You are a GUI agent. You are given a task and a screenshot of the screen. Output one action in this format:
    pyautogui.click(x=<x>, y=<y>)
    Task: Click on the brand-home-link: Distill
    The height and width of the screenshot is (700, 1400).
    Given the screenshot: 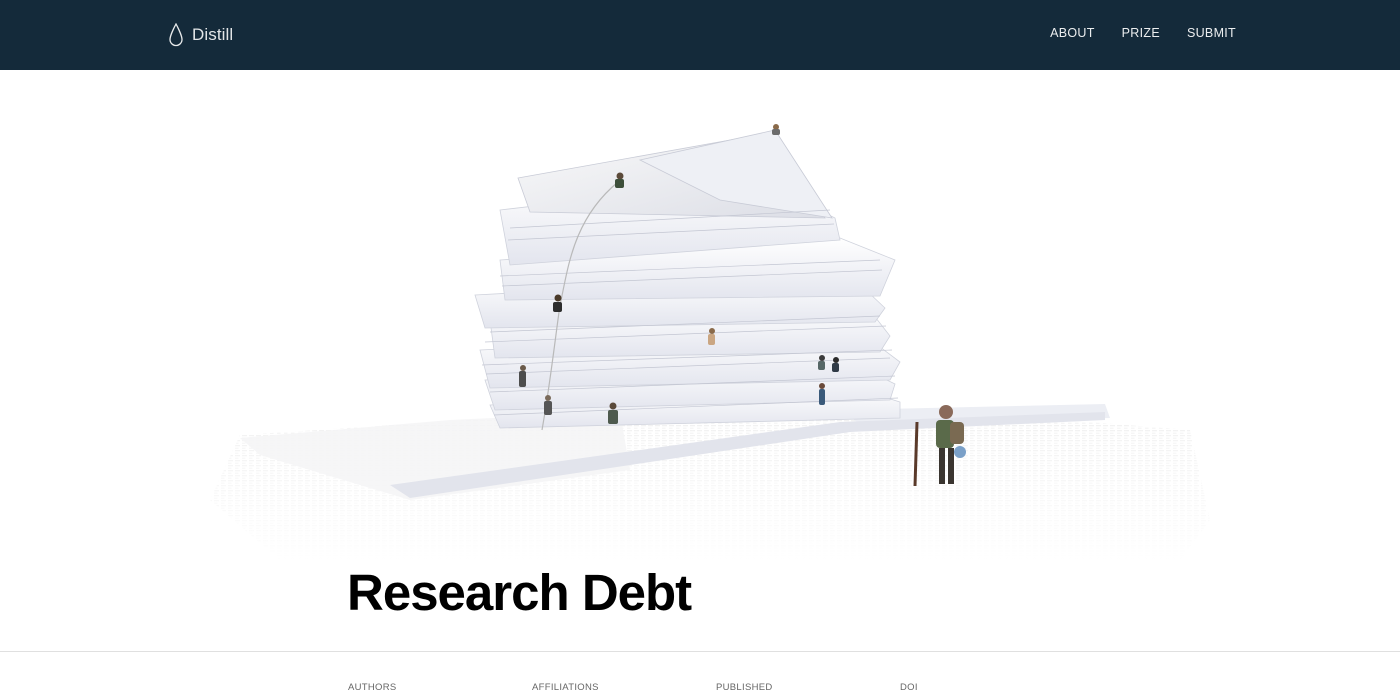 What is the action you would take?
    pyautogui.click(x=200, y=35)
    